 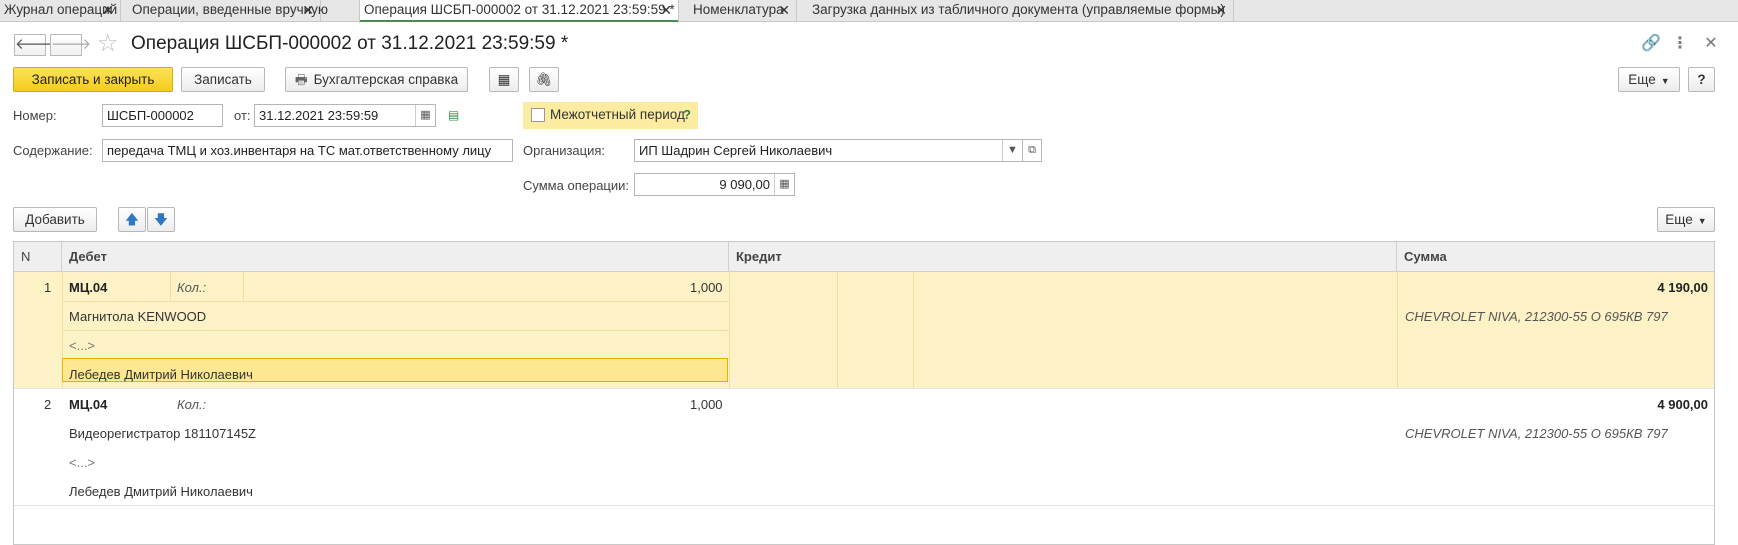 What do you see at coordinates (48, 287) in the screenshot?
I see `row-number: 1` at bounding box center [48, 287].